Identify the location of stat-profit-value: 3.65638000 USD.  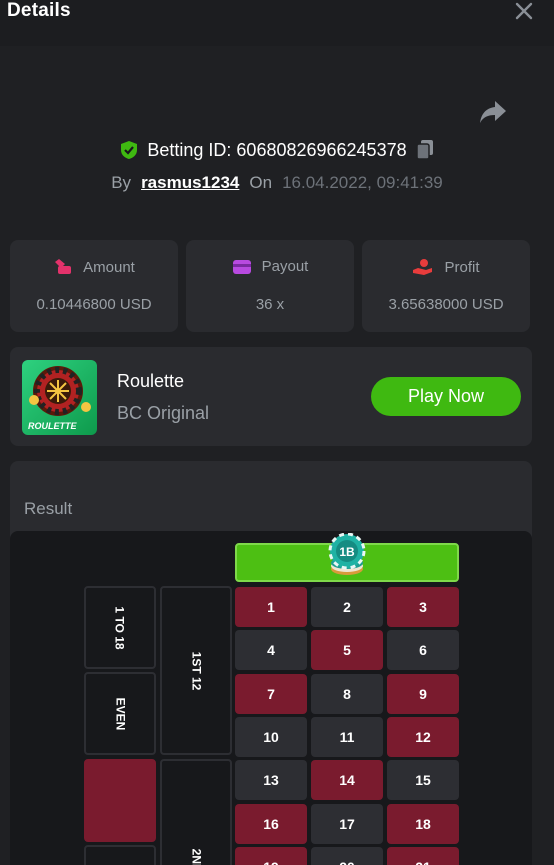
(446, 304).